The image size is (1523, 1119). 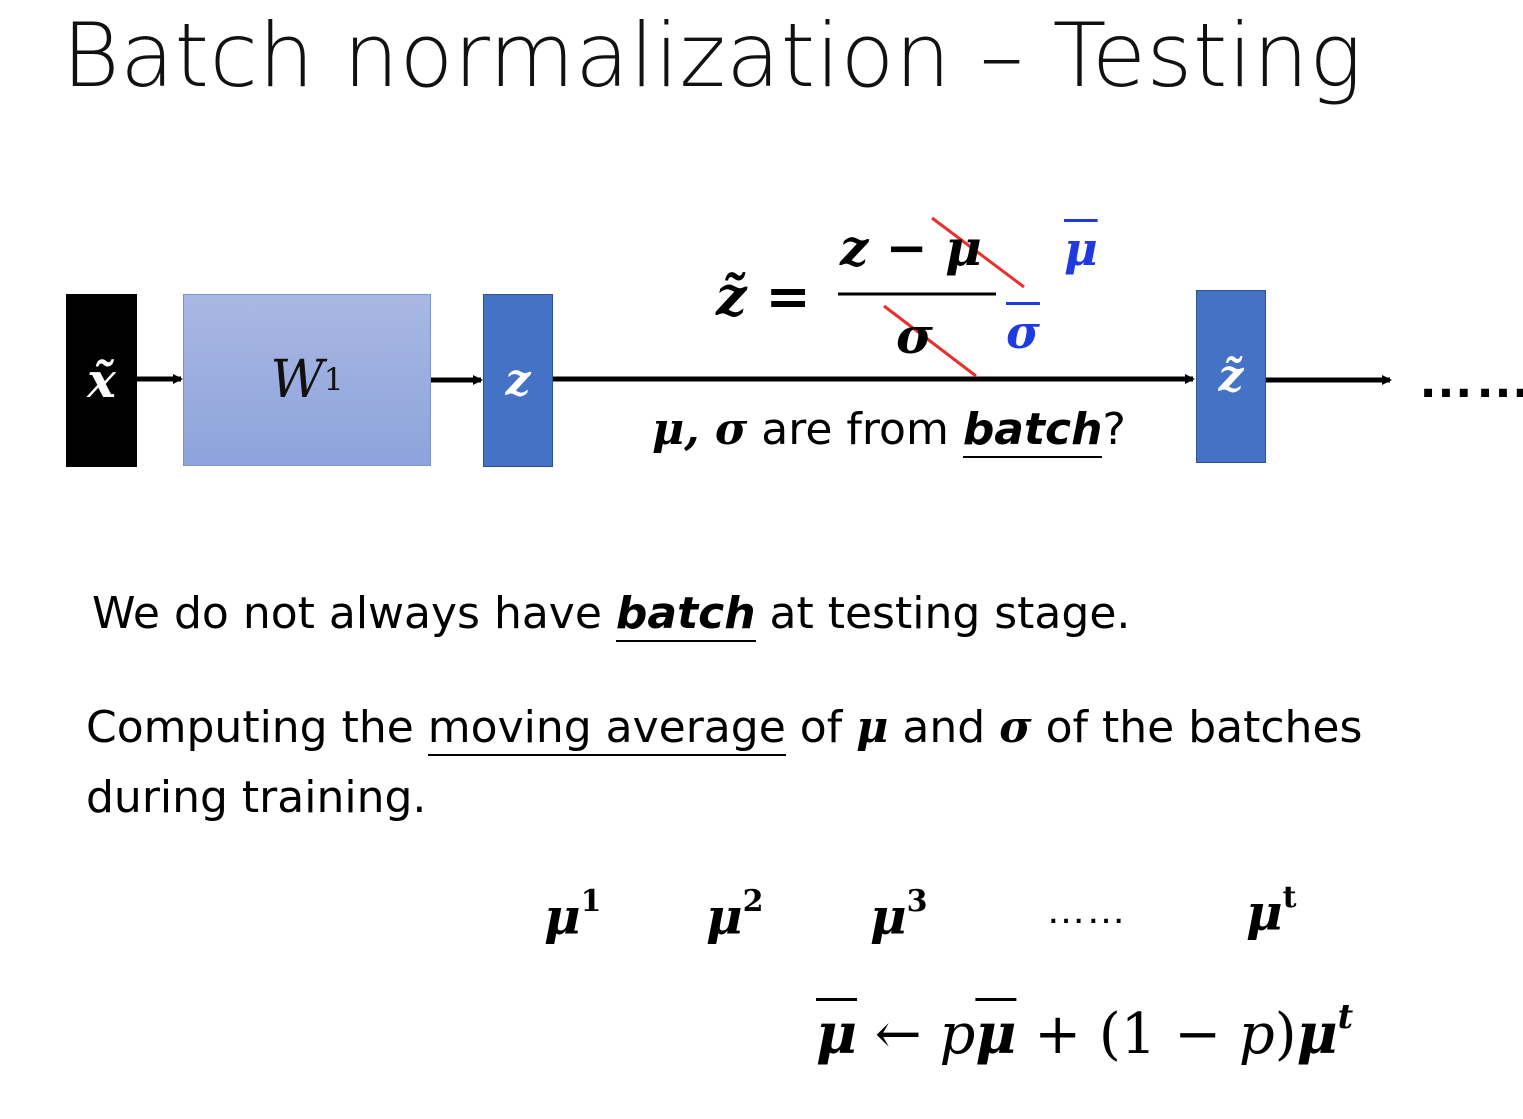 What do you see at coordinates (1081, 249) in the screenshot?
I see `replacement-mu-bar: μ` at bounding box center [1081, 249].